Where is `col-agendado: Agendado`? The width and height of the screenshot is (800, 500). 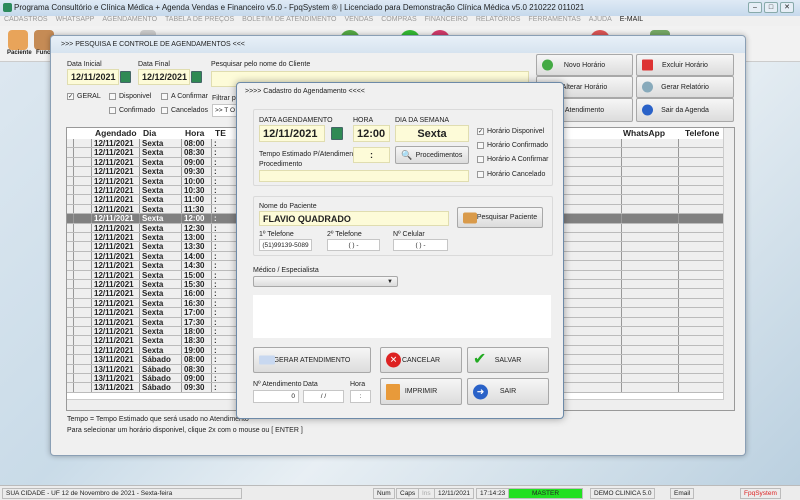
col-agendado: Agendado is located at coordinates (116, 133).